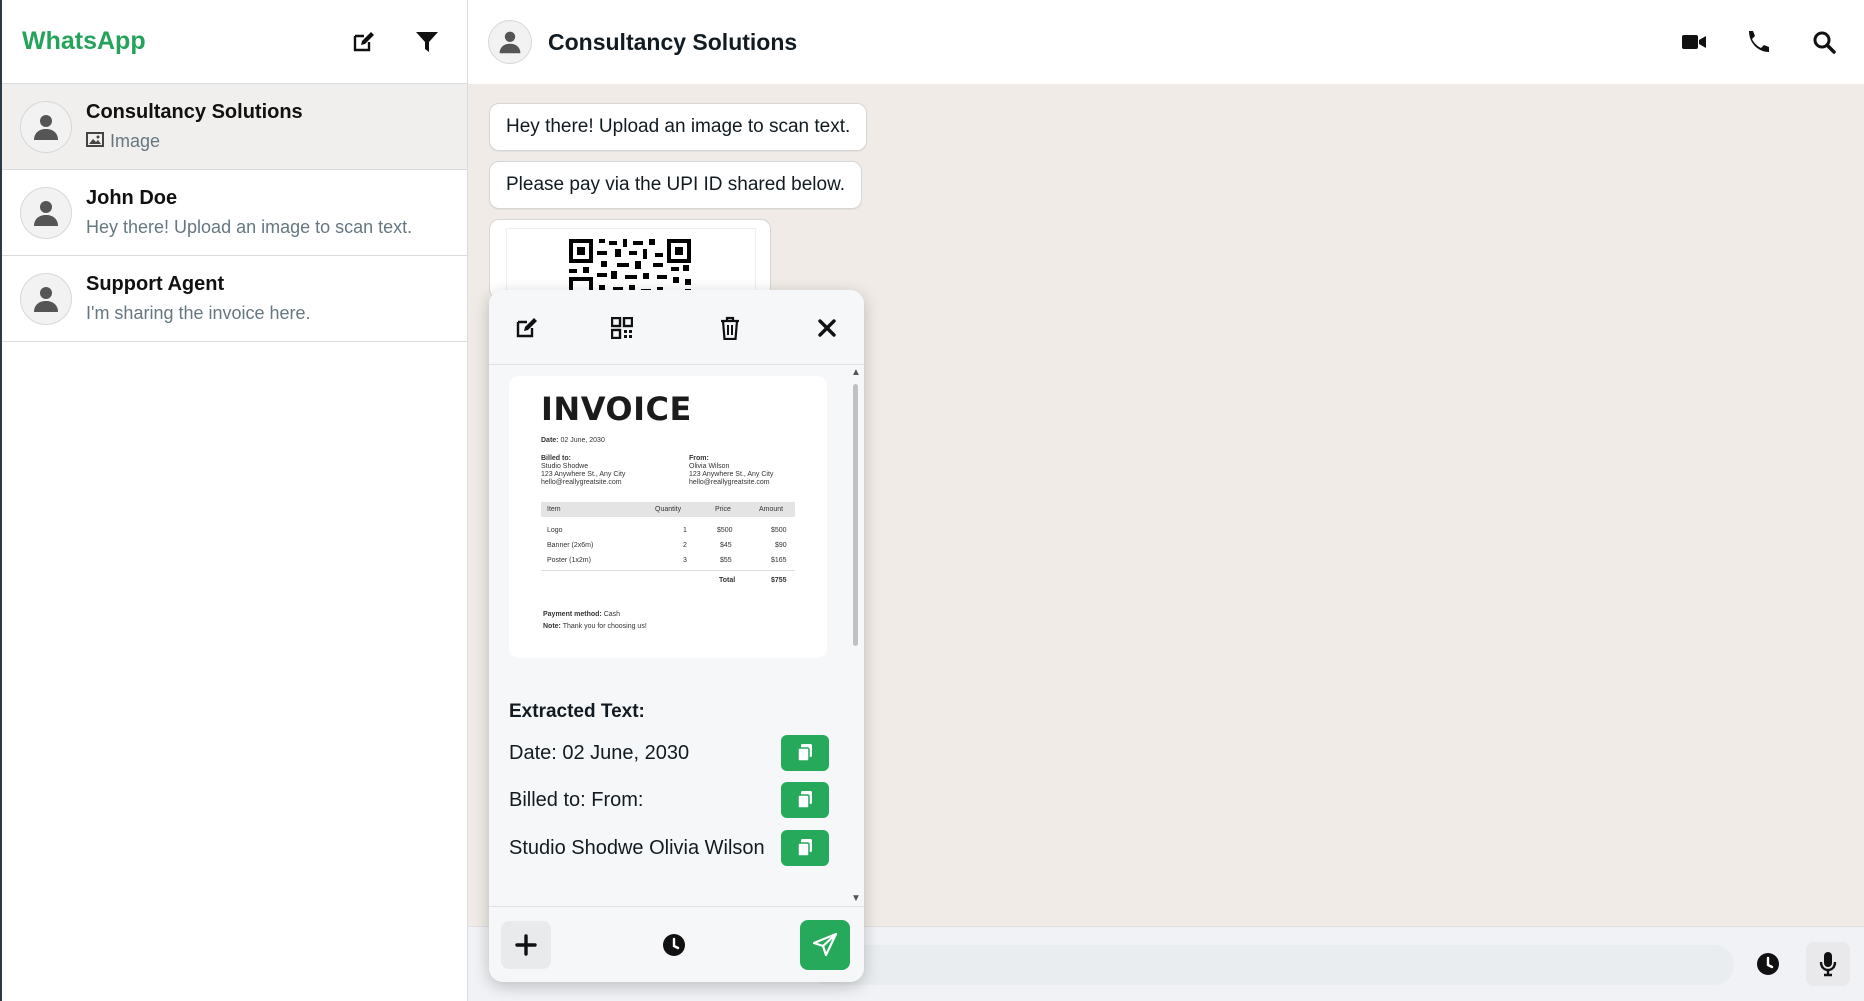 This screenshot has width=1864, height=1001. I want to click on invoice-cell: 3, so click(685, 560).